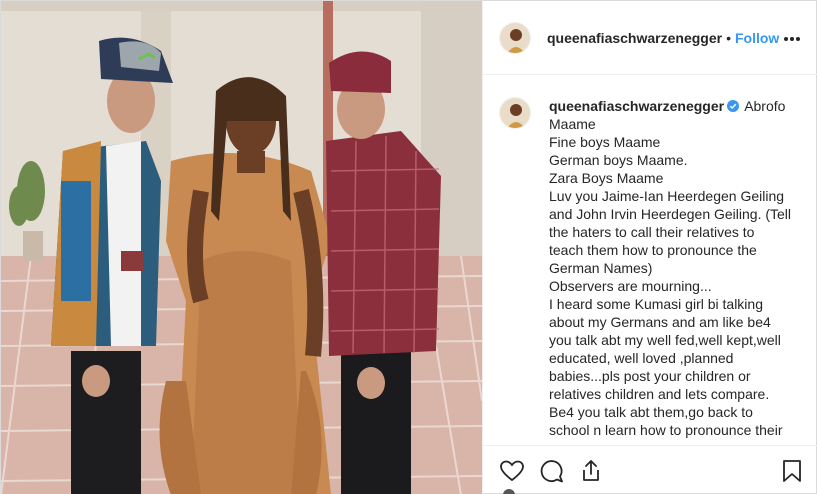 The width and height of the screenshot is (817, 494). What do you see at coordinates (515, 37) in the screenshot?
I see `avatar` at bounding box center [515, 37].